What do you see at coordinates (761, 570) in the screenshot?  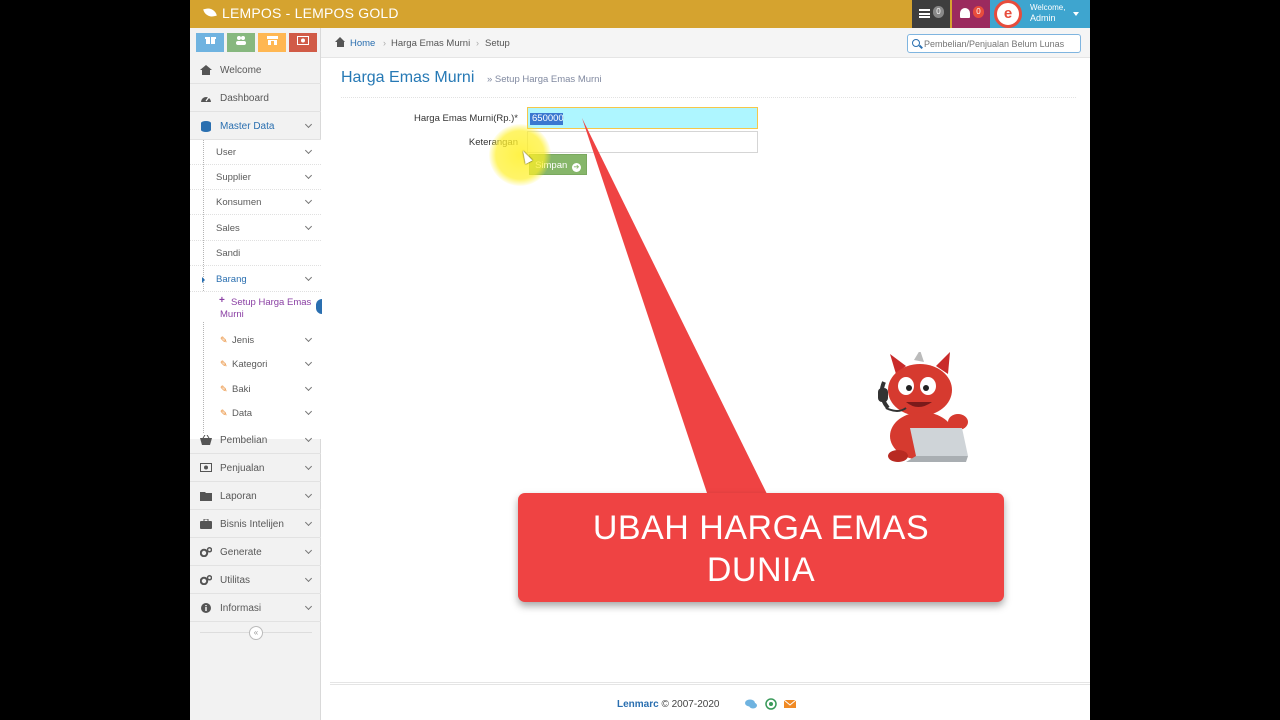 I see `callout-line-2: DUNIA` at bounding box center [761, 570].